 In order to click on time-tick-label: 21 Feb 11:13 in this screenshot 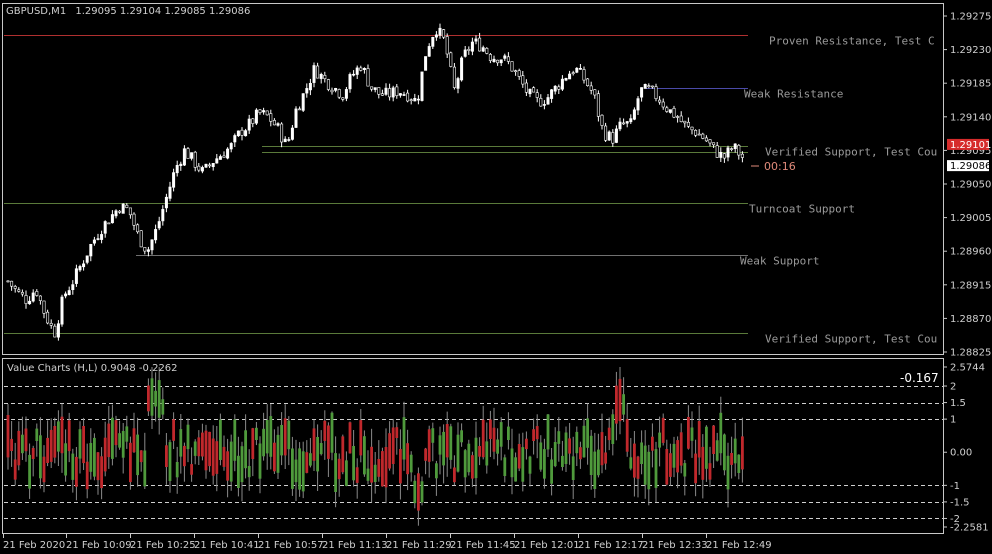, I will do `click(355, 545)`.